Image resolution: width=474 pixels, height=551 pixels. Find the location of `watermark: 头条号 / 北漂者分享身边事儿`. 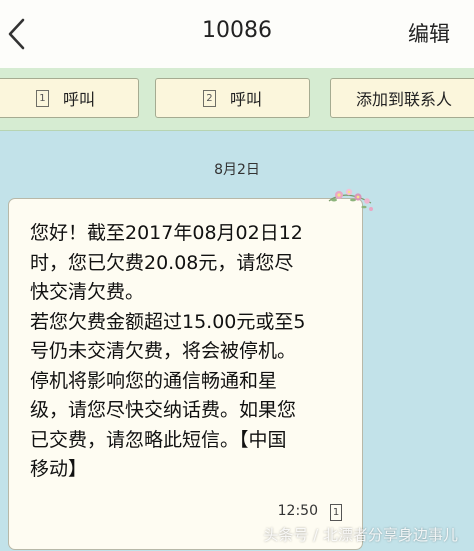

watermark: 头条号 / 北漂者分享身边事儿 is located at coordinates (360, 535).